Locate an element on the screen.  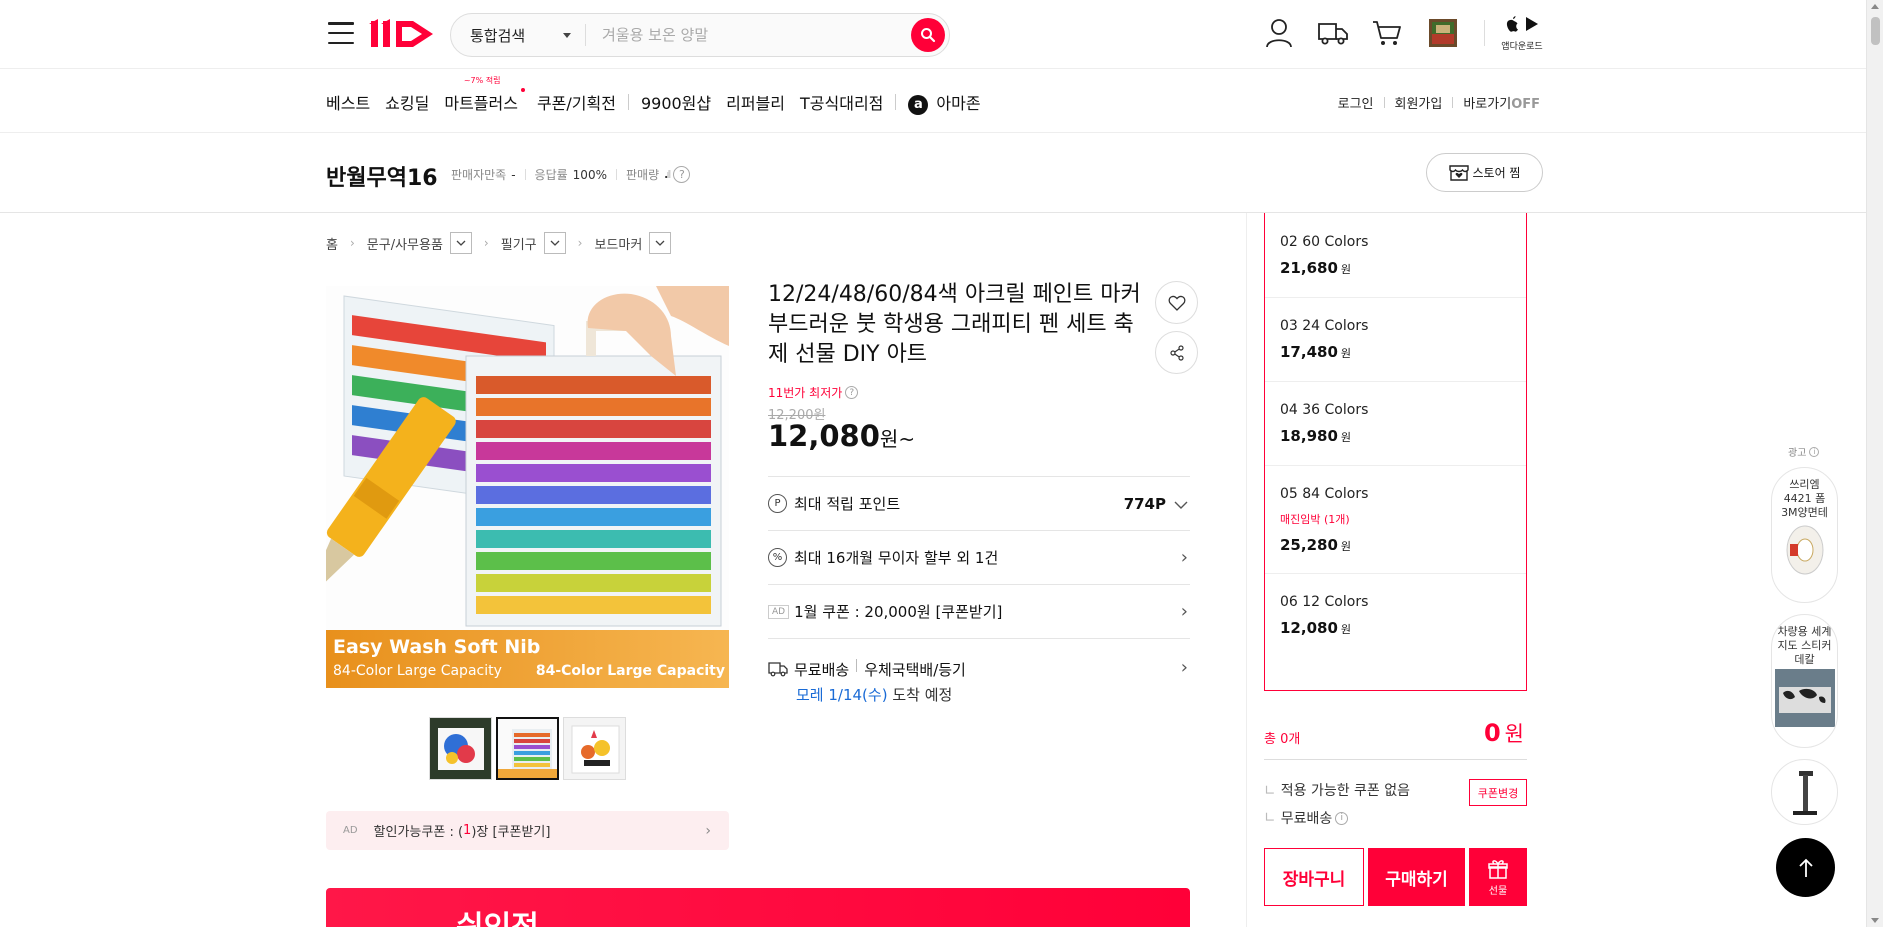
promo-banner: 쉬인전 is located at coordinates (758, 907).